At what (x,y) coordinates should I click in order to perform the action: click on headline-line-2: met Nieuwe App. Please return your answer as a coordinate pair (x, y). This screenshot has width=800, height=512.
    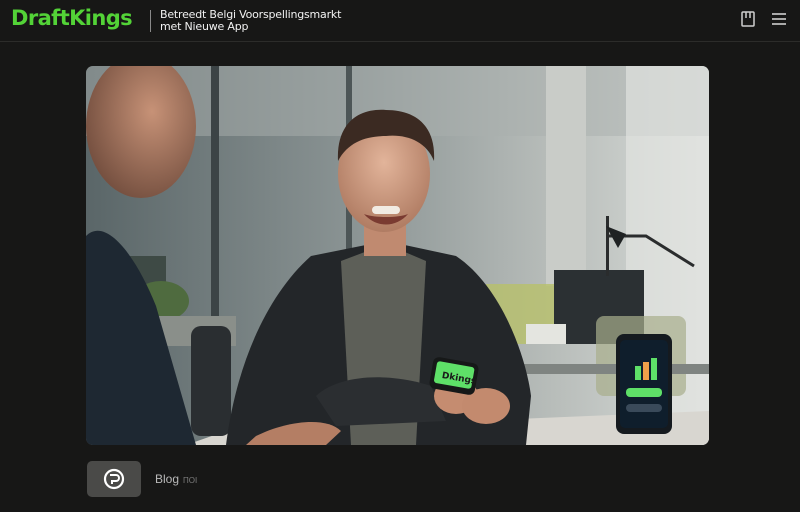
    Looking at the image, I should click on (204, 26).